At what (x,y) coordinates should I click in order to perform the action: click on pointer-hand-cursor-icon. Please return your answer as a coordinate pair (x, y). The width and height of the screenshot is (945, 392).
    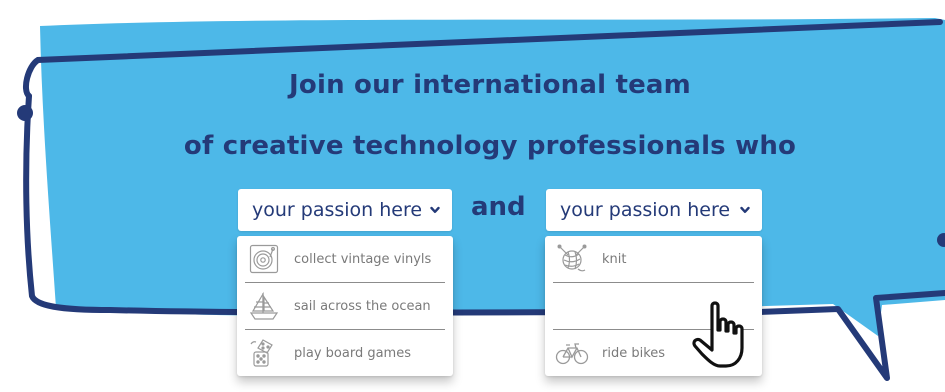
    Looking at the image, I should click on (718, 334).